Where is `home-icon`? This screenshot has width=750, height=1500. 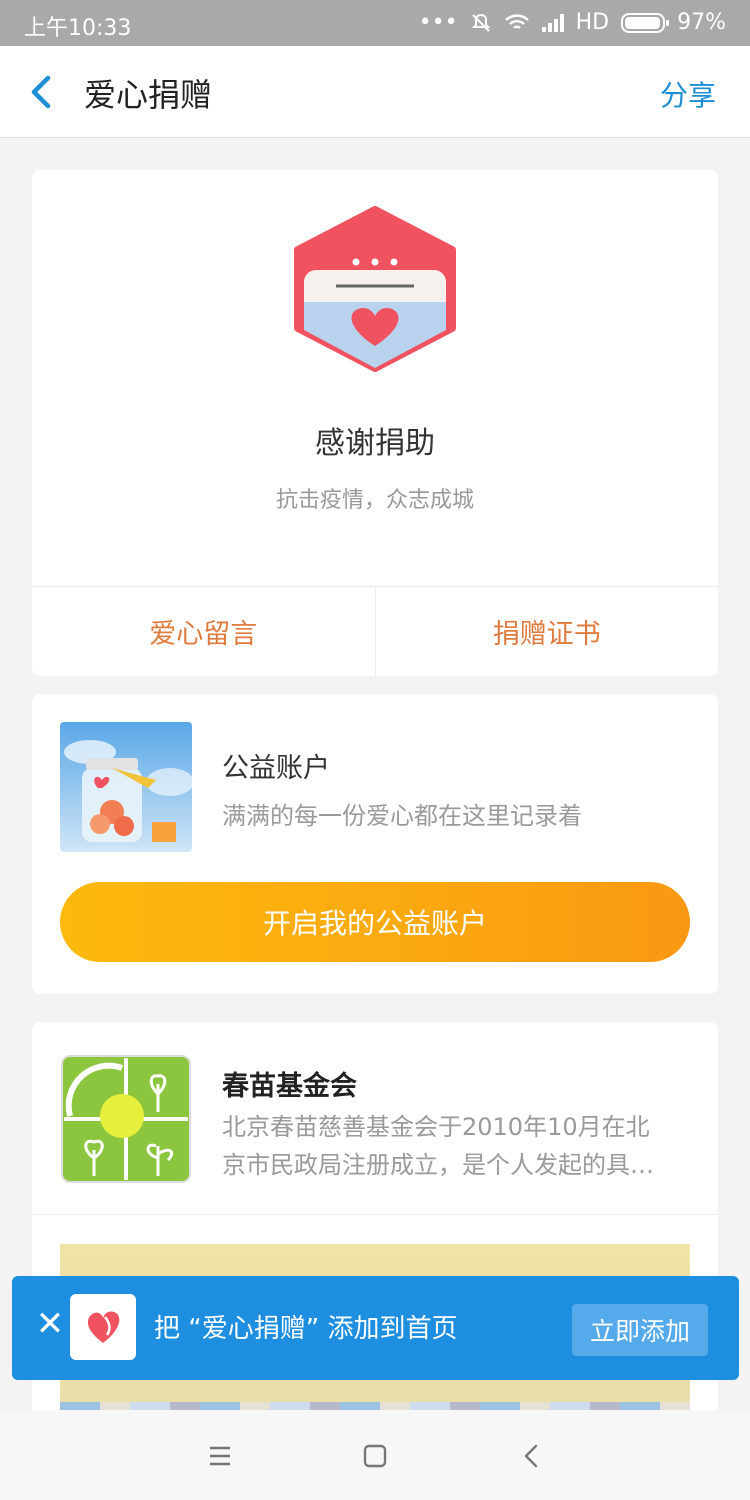 home-icon is located at coordinates (375, 1456).